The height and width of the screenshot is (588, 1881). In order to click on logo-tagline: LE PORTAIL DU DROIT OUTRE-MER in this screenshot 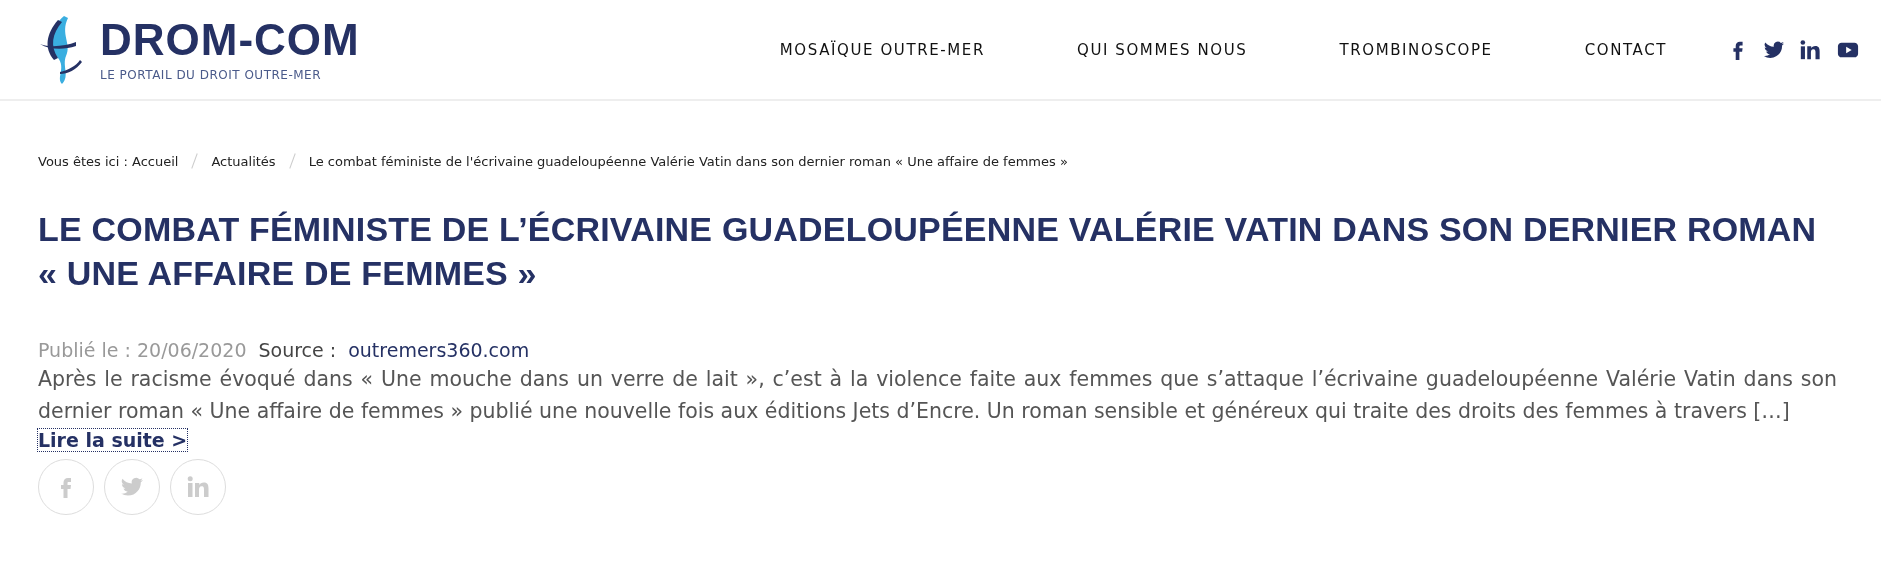, I will do `click(211, 74)`.